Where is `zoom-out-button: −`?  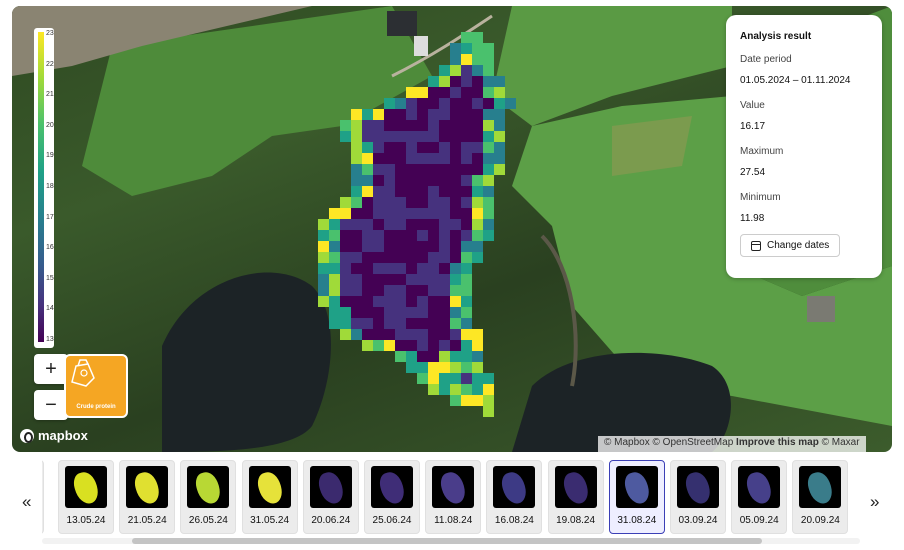 zoom-out-button: − is located at coordinates (51, 405).